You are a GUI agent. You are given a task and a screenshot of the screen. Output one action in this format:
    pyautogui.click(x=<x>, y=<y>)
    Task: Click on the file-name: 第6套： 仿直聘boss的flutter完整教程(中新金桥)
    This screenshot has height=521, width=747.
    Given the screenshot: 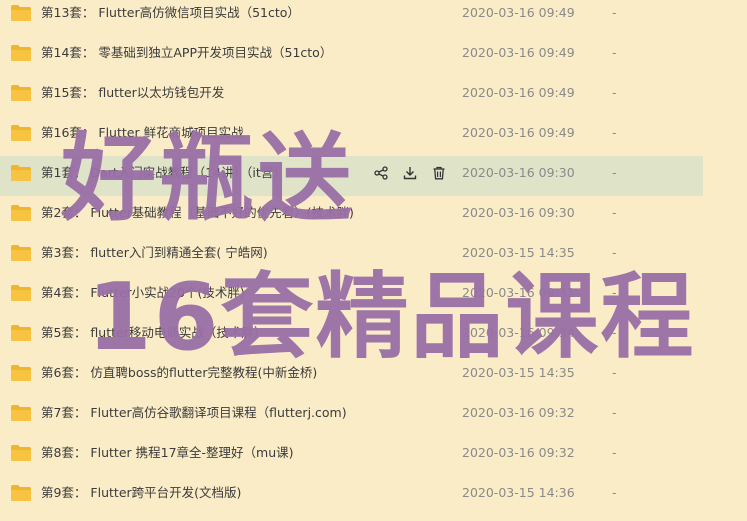 What is the action you would take?
    pyautogui.click(x=179, y=373)
    